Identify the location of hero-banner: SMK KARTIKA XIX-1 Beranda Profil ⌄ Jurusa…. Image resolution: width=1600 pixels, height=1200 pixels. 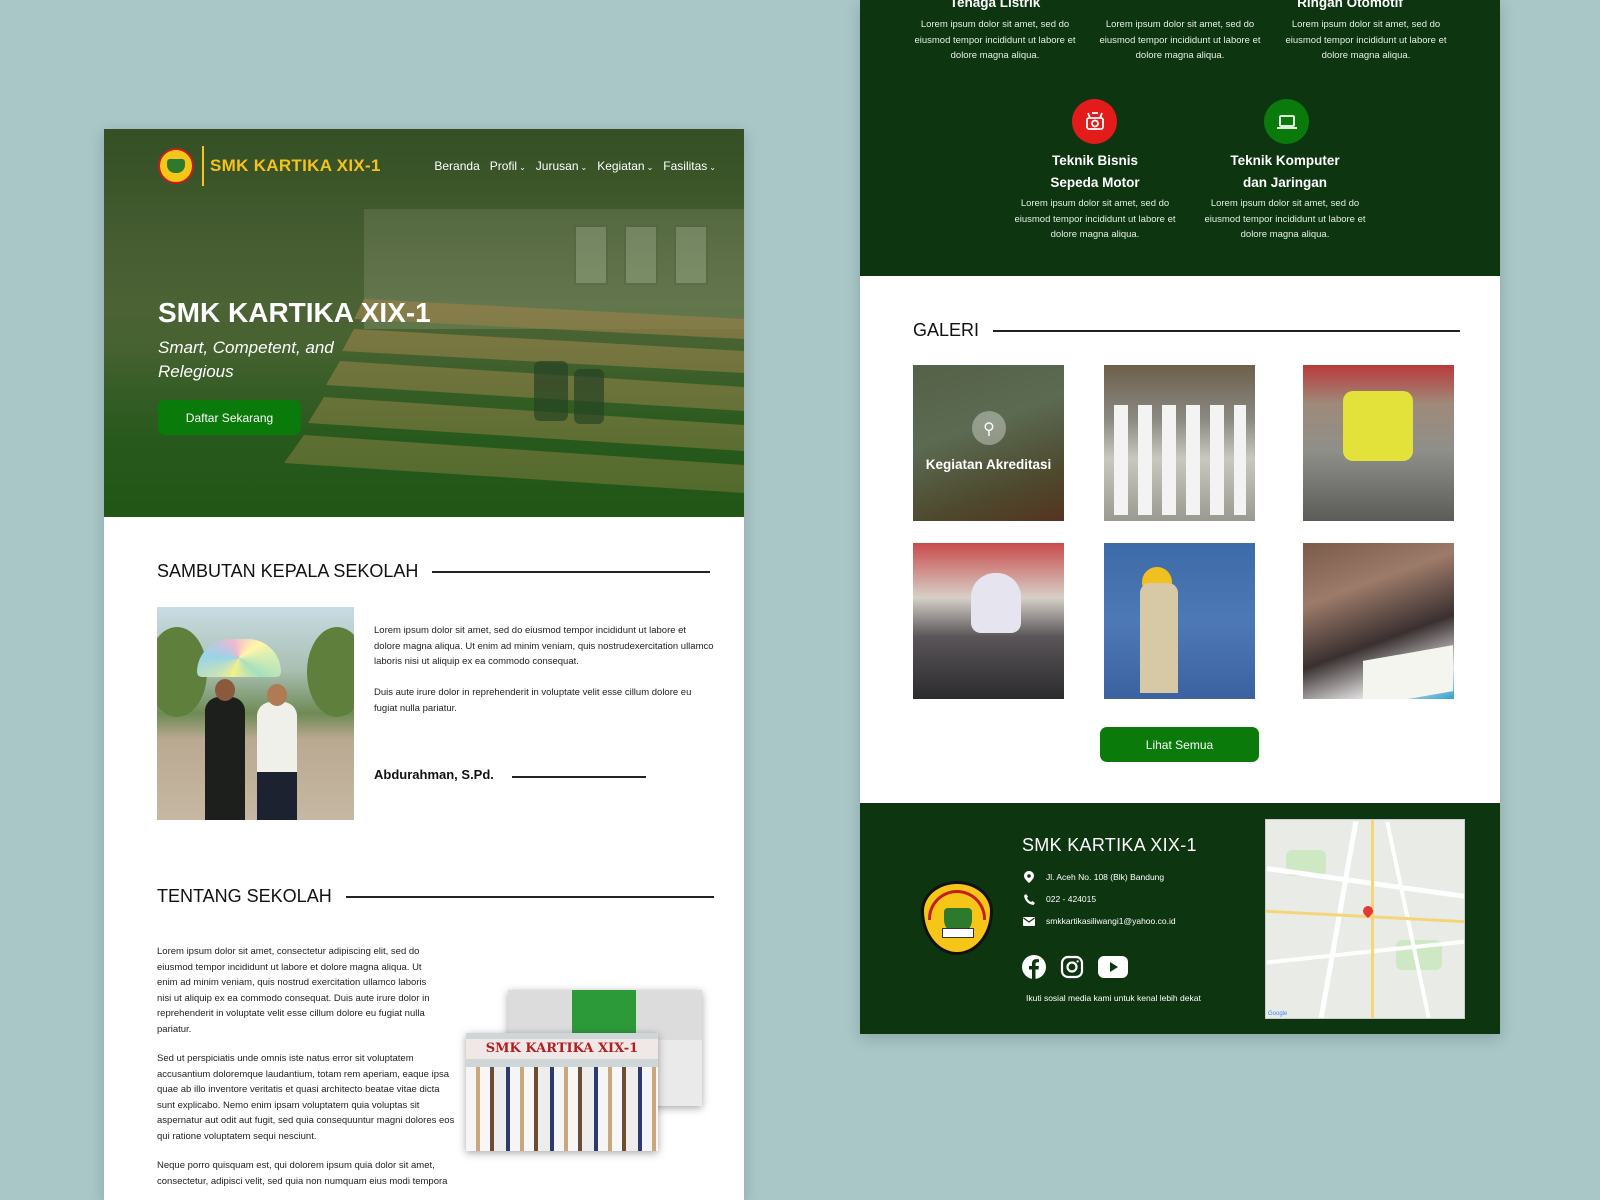
(424, 323).